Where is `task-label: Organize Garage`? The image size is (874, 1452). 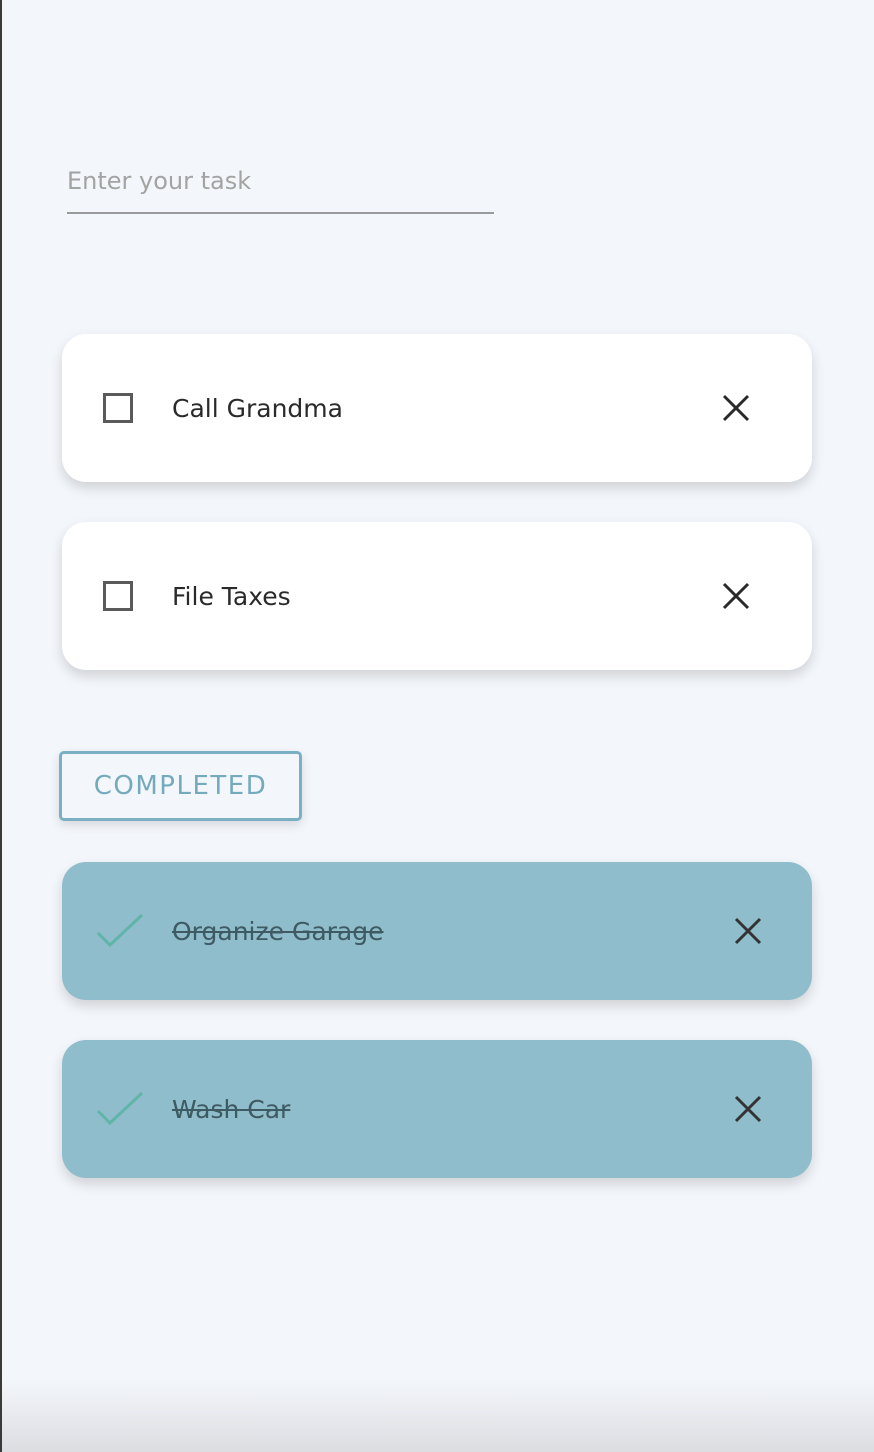 task-label: Organize Garage is located at coordinates (278, 931).